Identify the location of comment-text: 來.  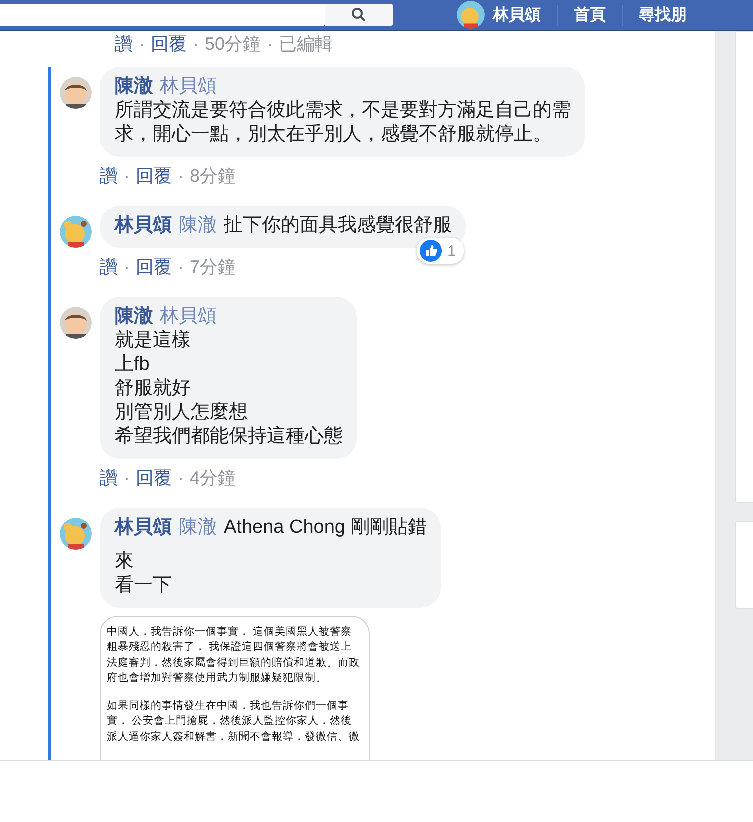
(125, 562).